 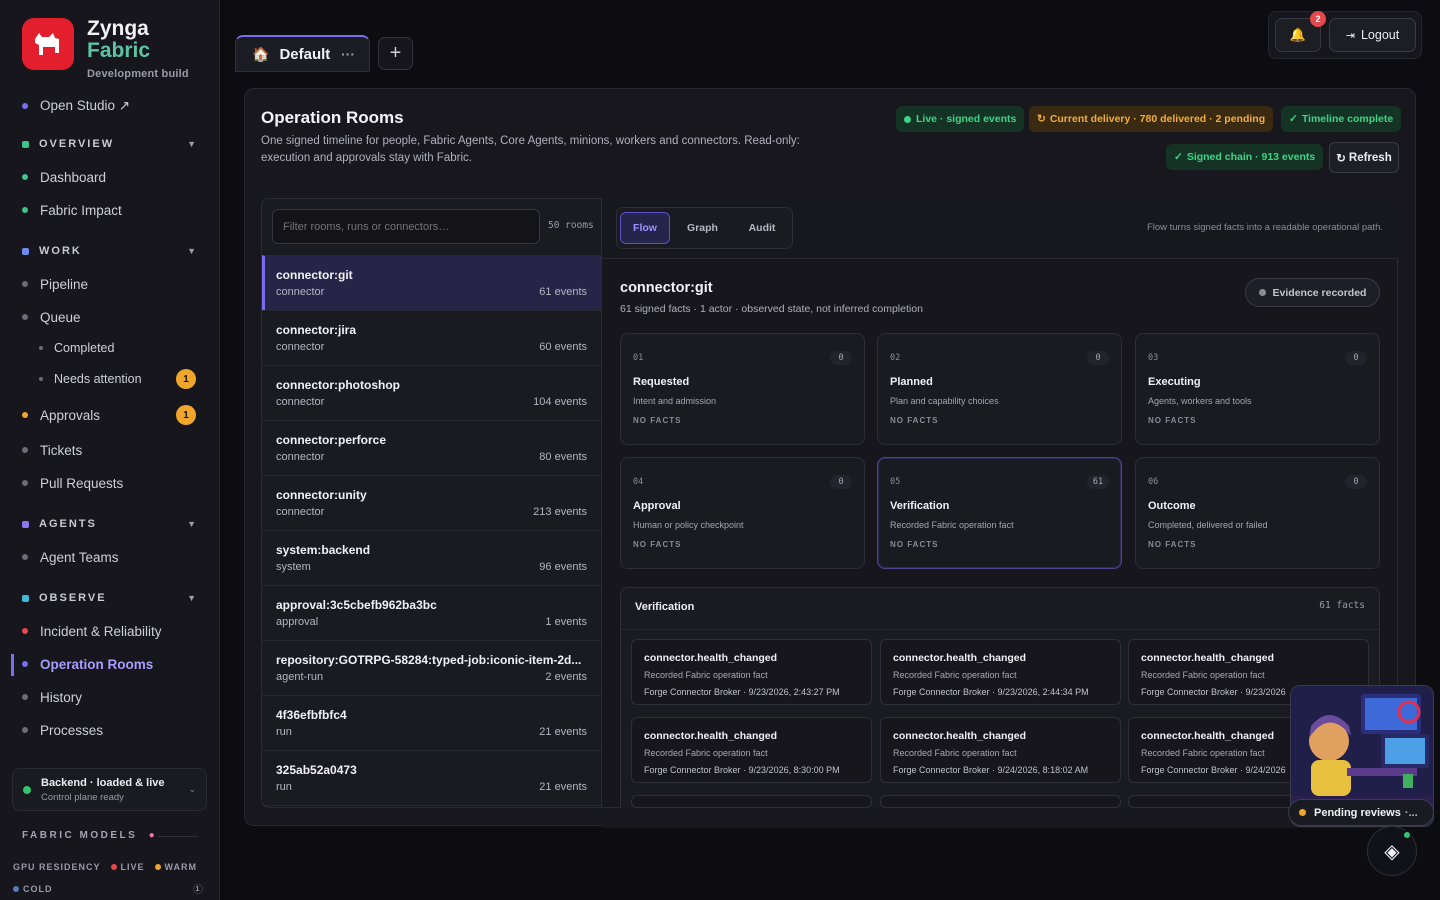 I want to click on sidebar-item-operation-rooms: Operation Rooms, so click(x=87, y=664).